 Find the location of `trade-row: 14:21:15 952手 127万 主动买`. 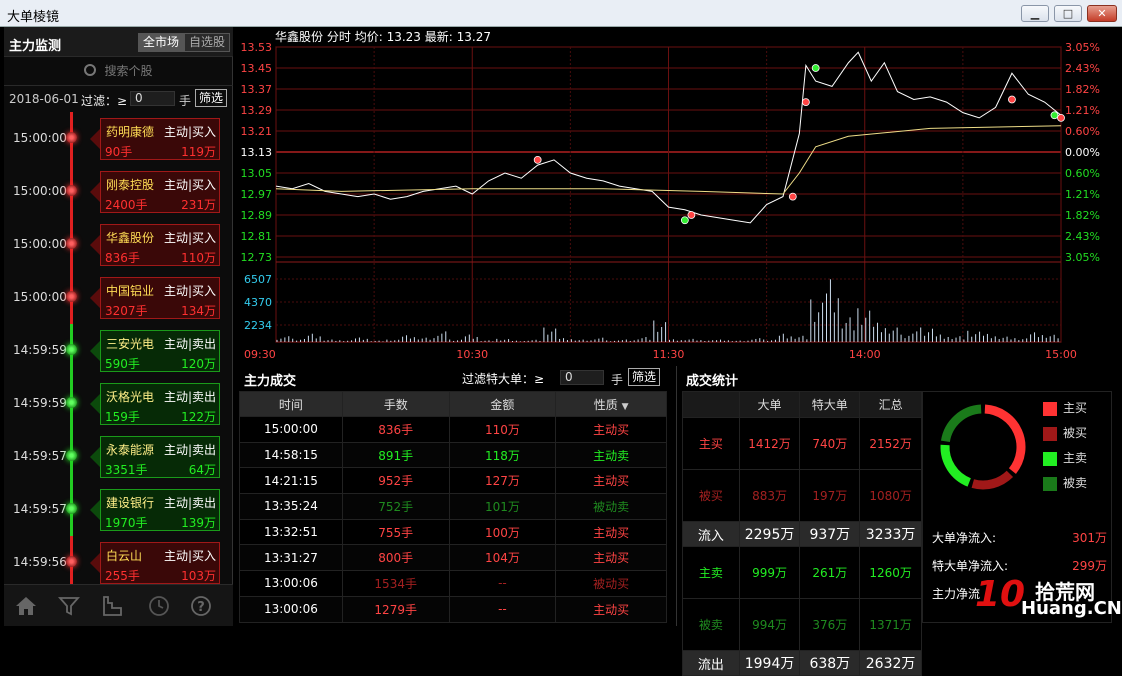

trade-row: 14:21:15 952手 127万 主动买 is located at coordinates (453, 481).